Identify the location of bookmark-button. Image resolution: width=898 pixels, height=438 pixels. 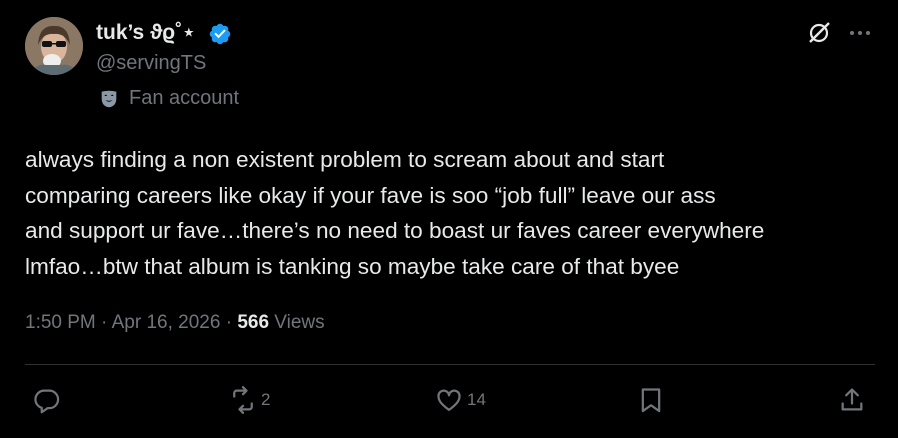
(651, 400).